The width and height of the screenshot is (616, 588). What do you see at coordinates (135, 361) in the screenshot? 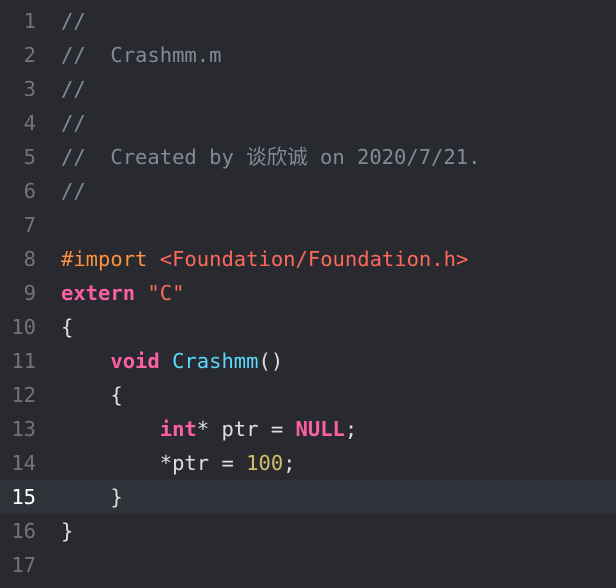
I see `code-token-keyword: void` at bounding box center [135, 361].